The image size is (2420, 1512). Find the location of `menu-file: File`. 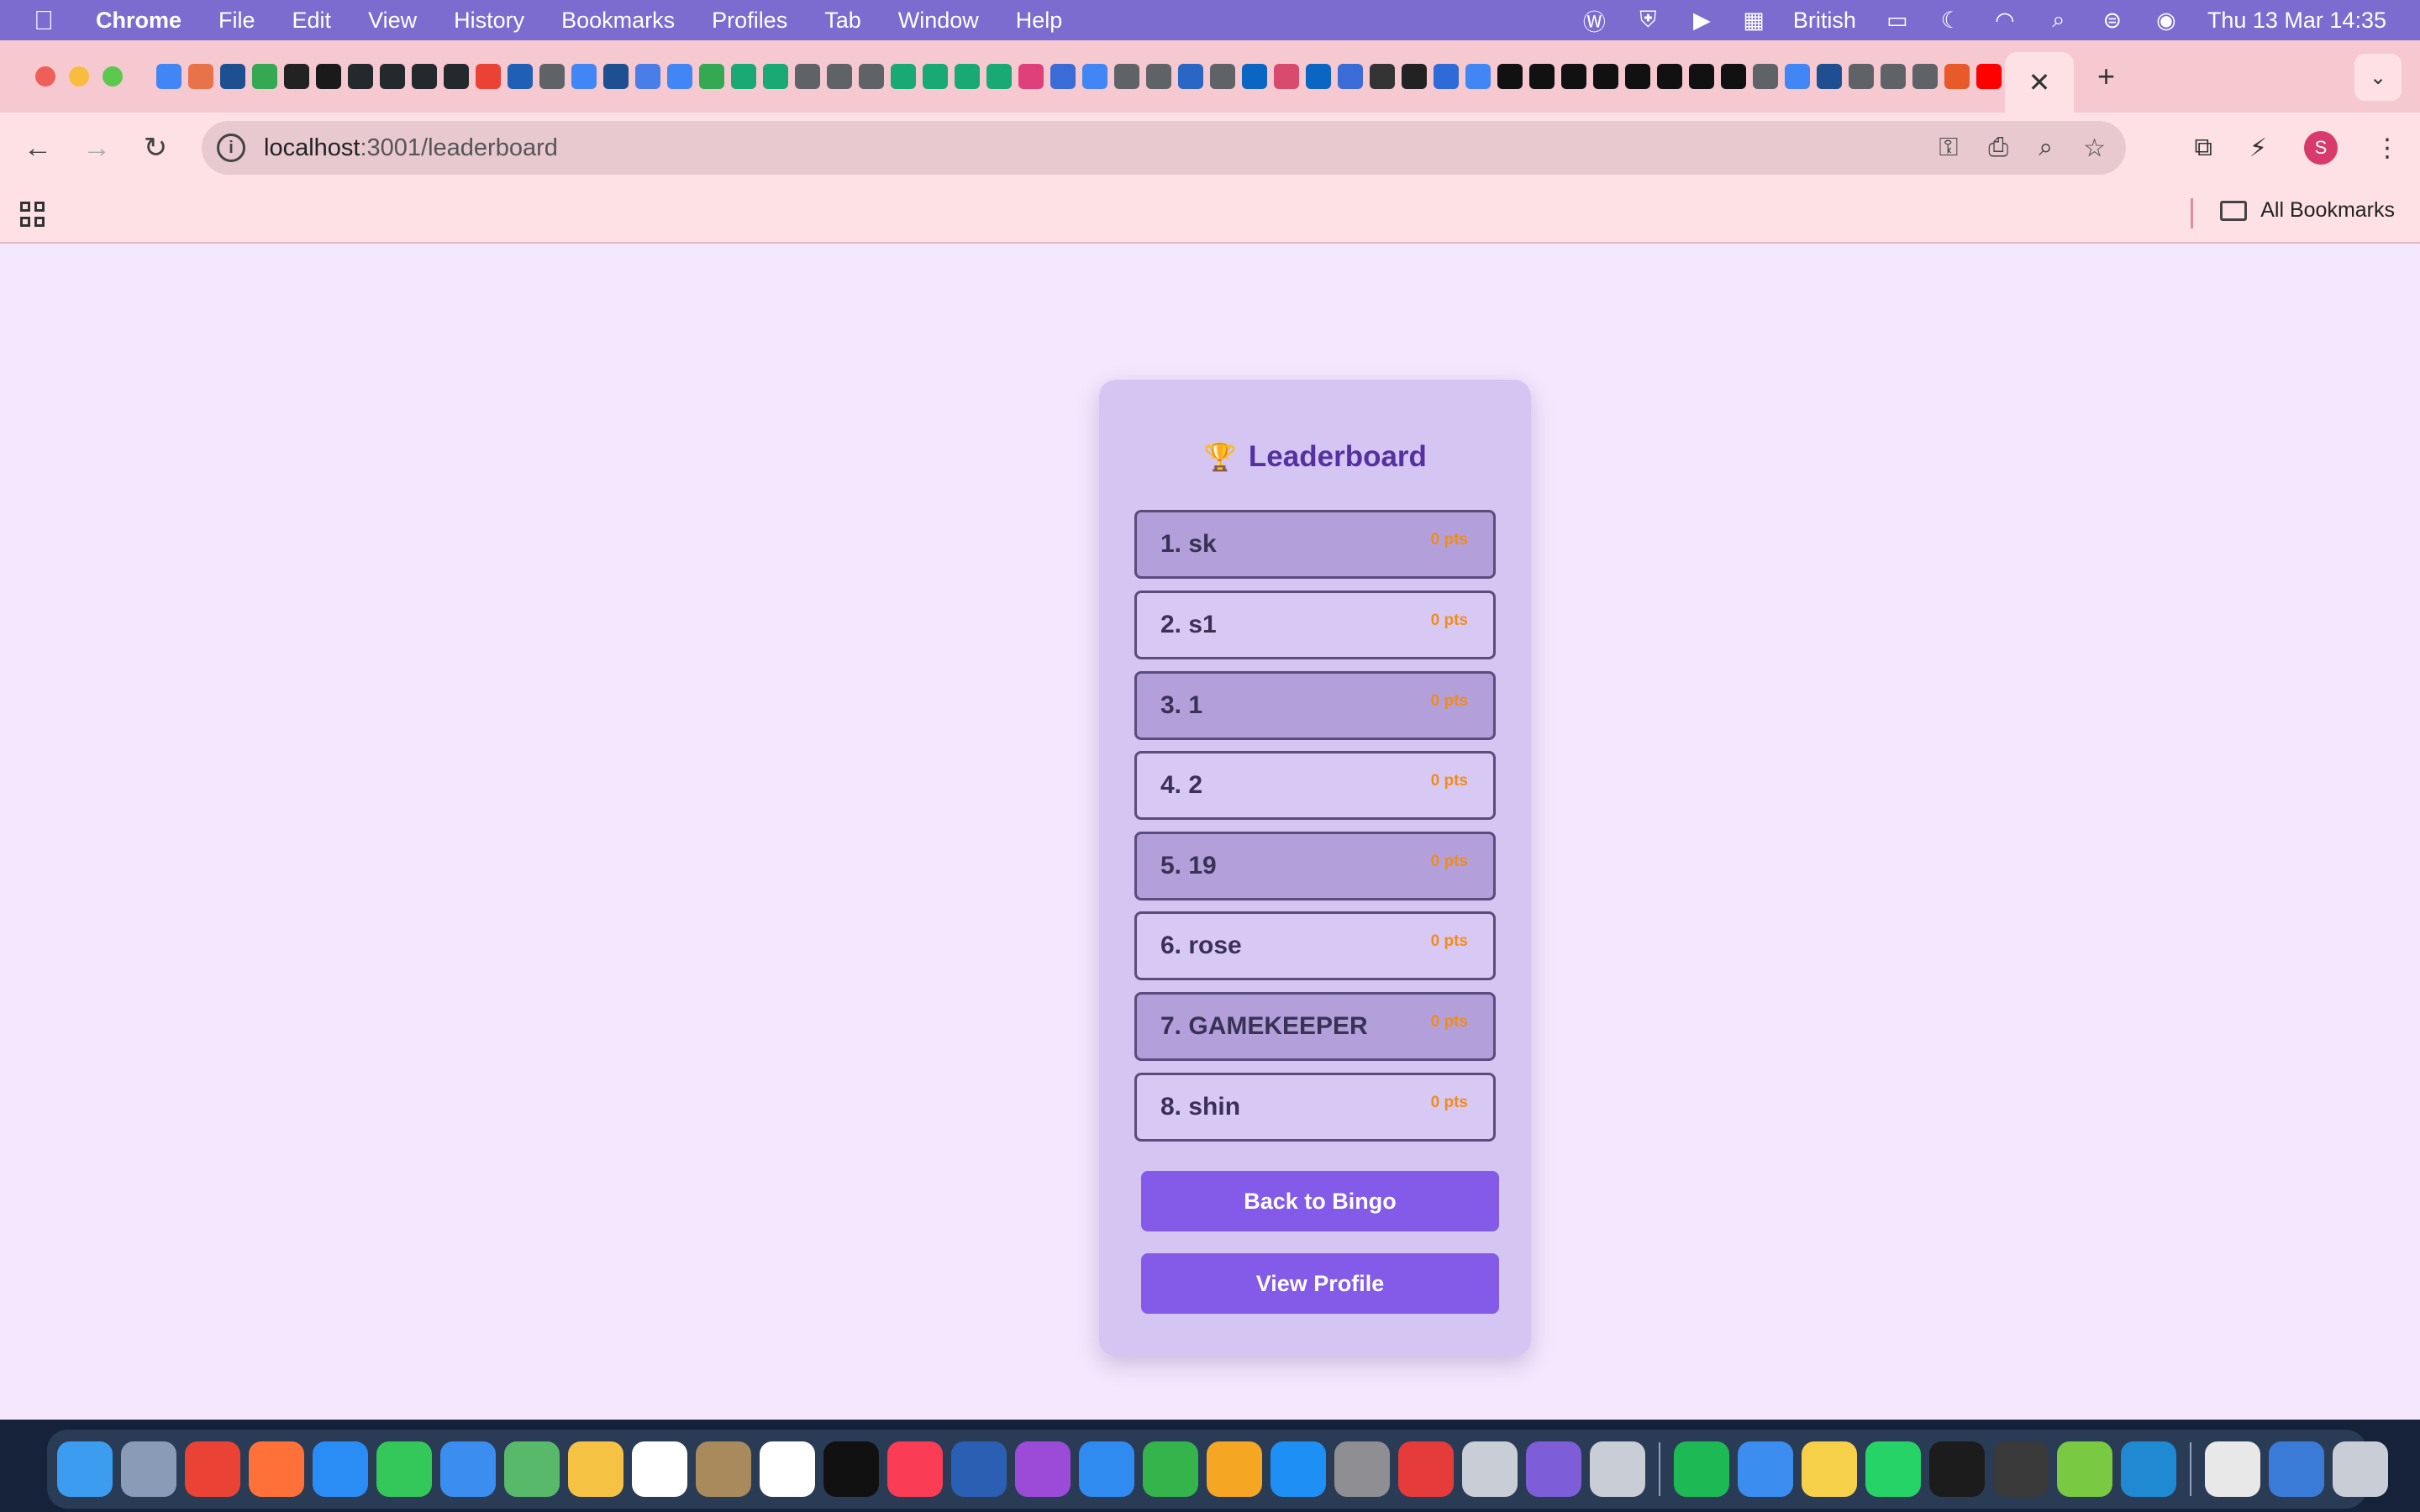

menu-file: File is located at coordinates (236, 21).